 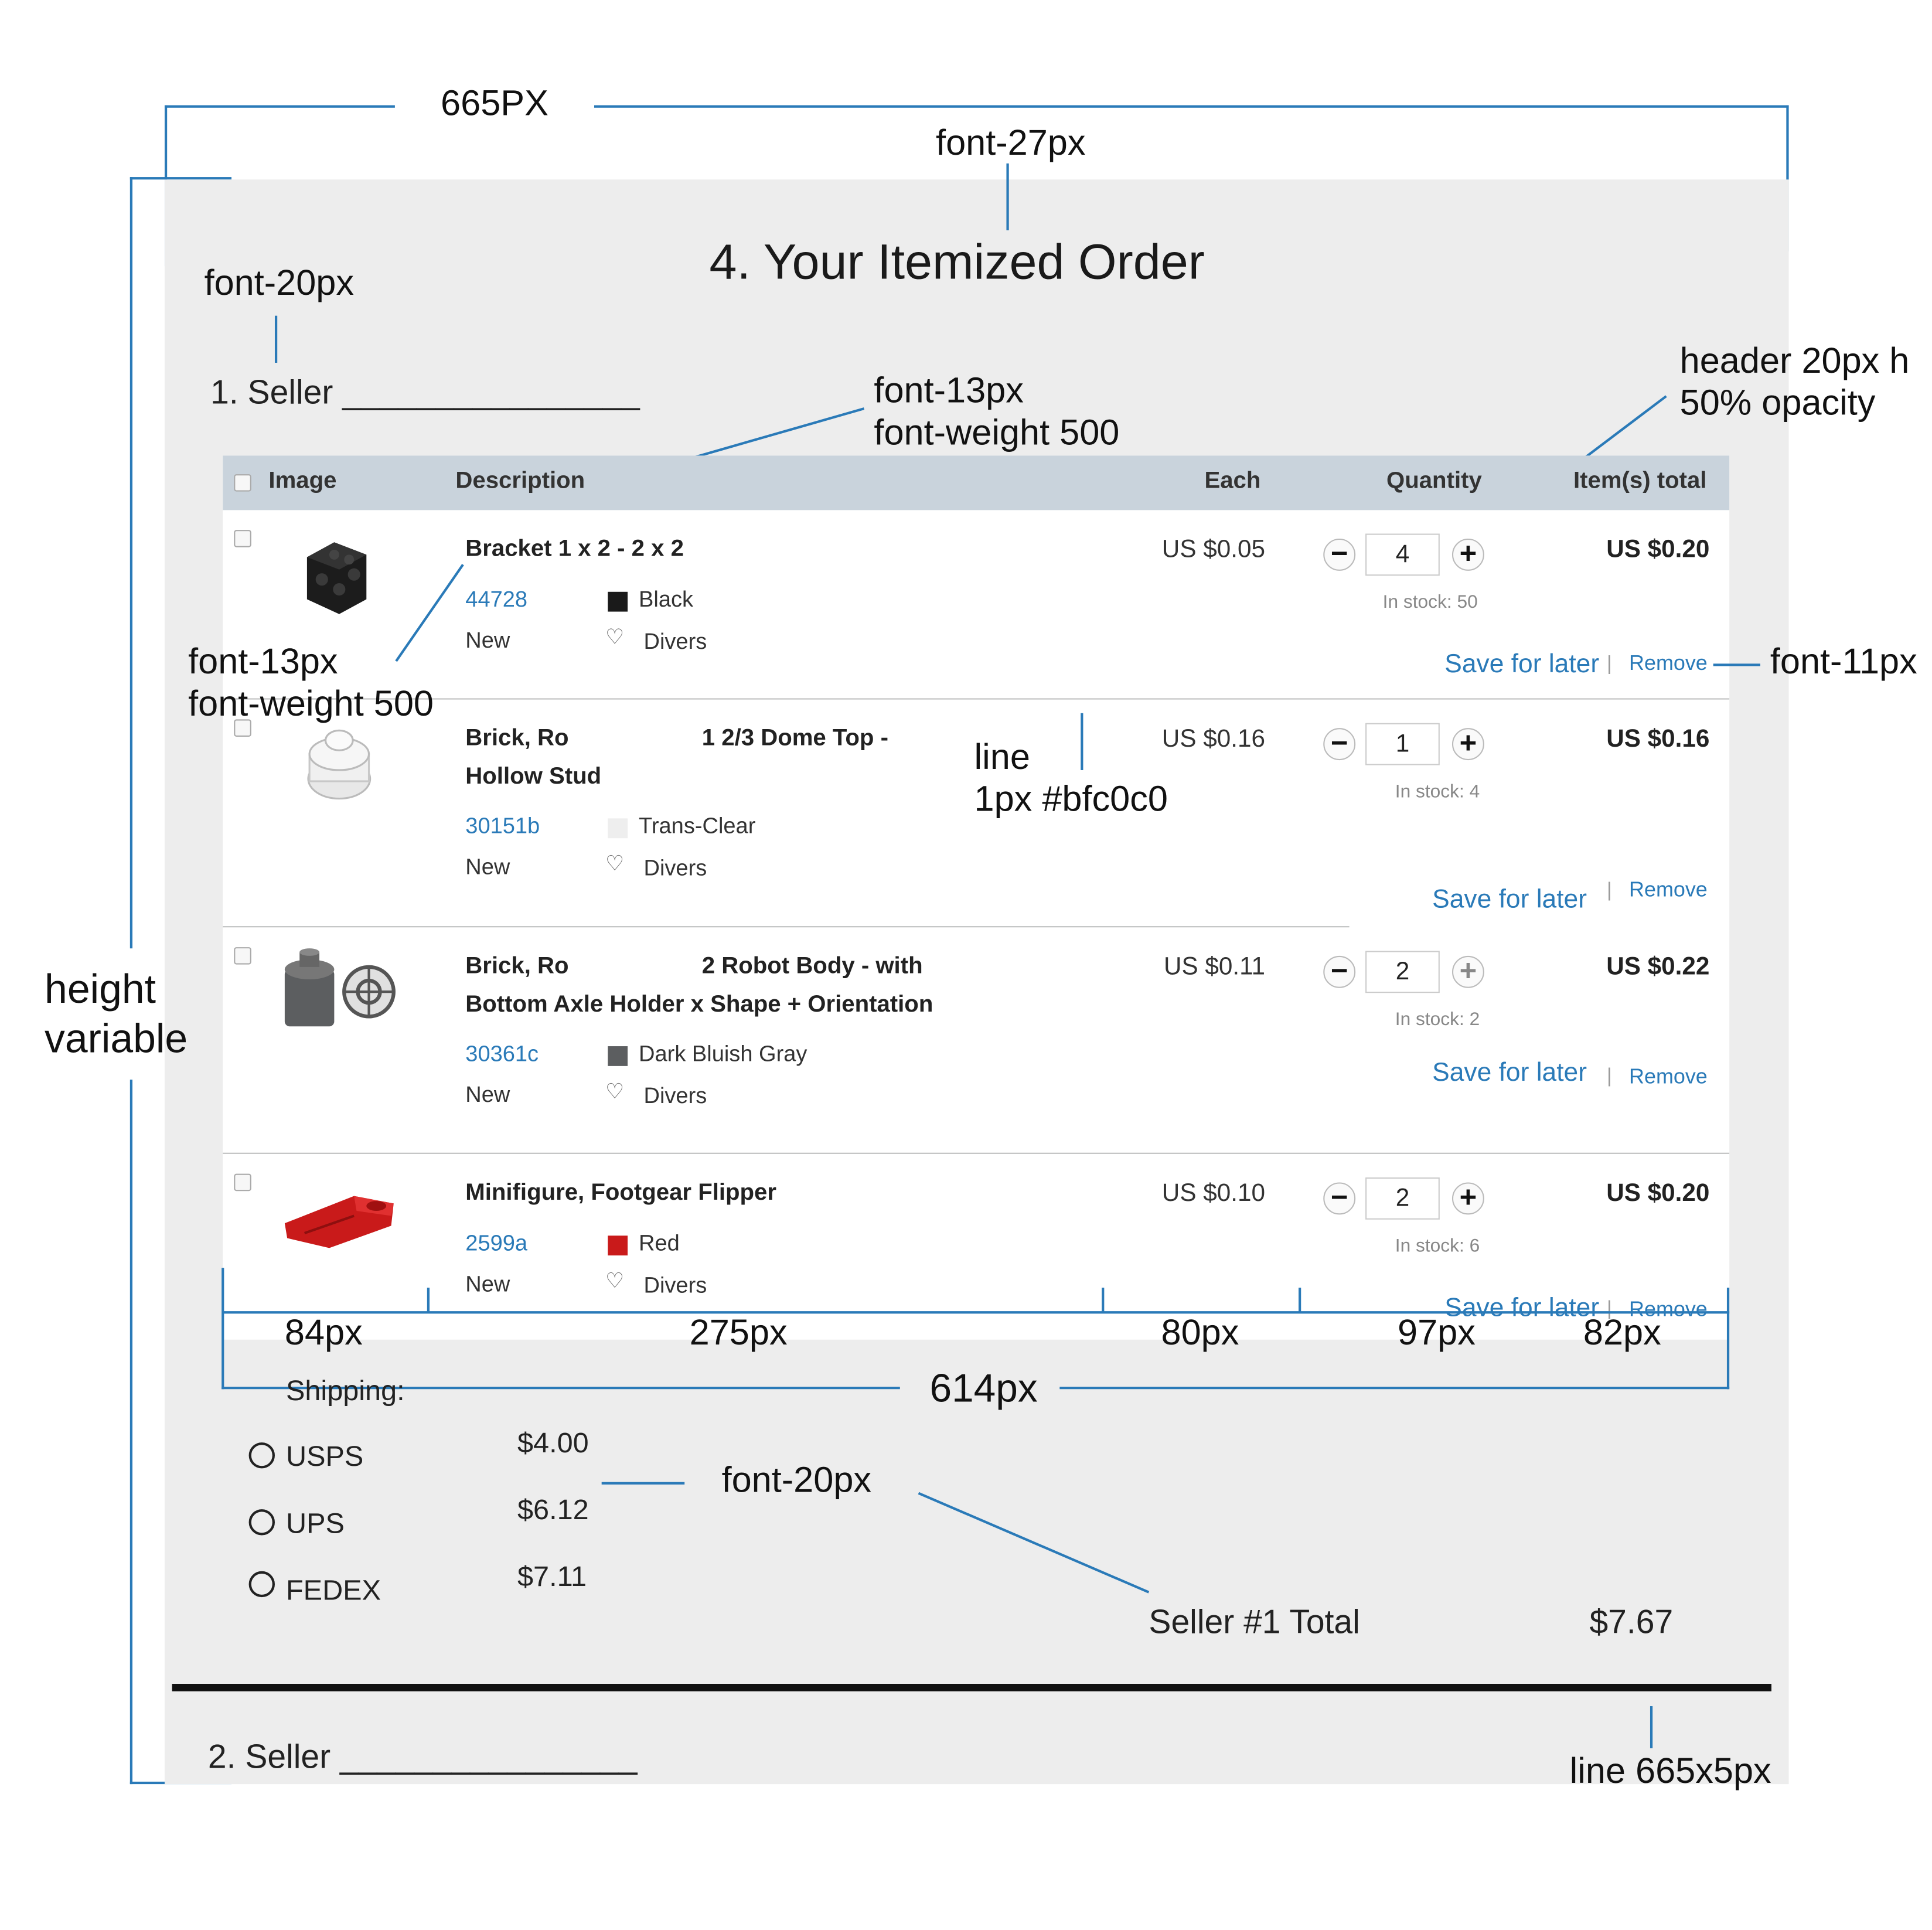 What do you see at coordinates (1402, 555) in the screenshot?
I see `quantity-input: 4` at bounding box center [1402, 555].